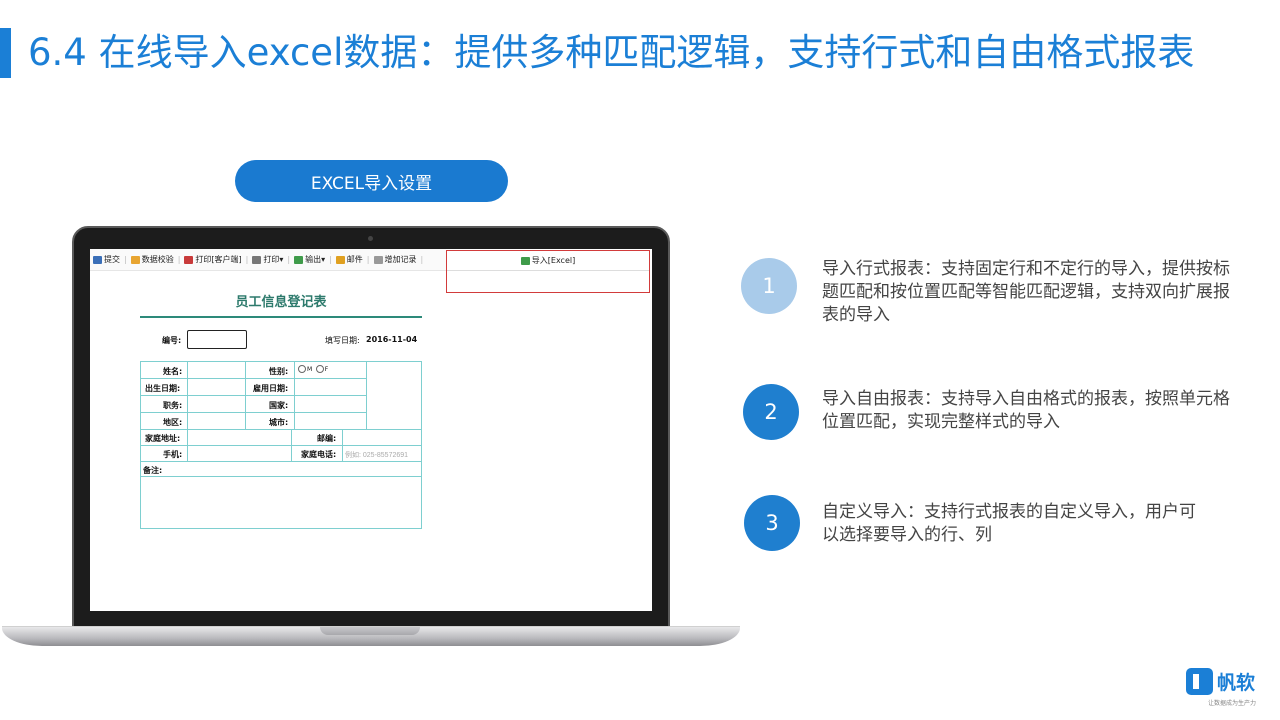 The image size is (1280, 720). Describe the element at coordinates (319, 454) in the screenshot. I see `home-phone-label: 家庭电话:` at that location.